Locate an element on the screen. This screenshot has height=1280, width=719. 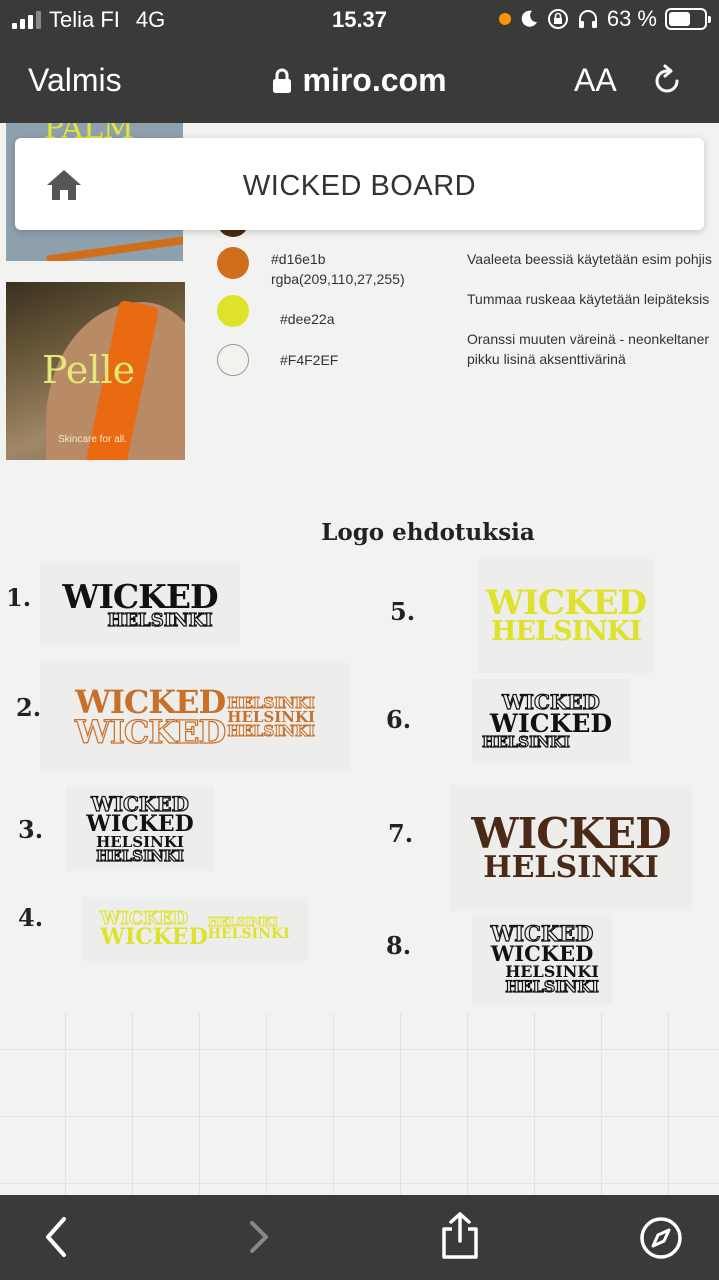
logo-number-7: 7. is located at coordinates (401, 833).